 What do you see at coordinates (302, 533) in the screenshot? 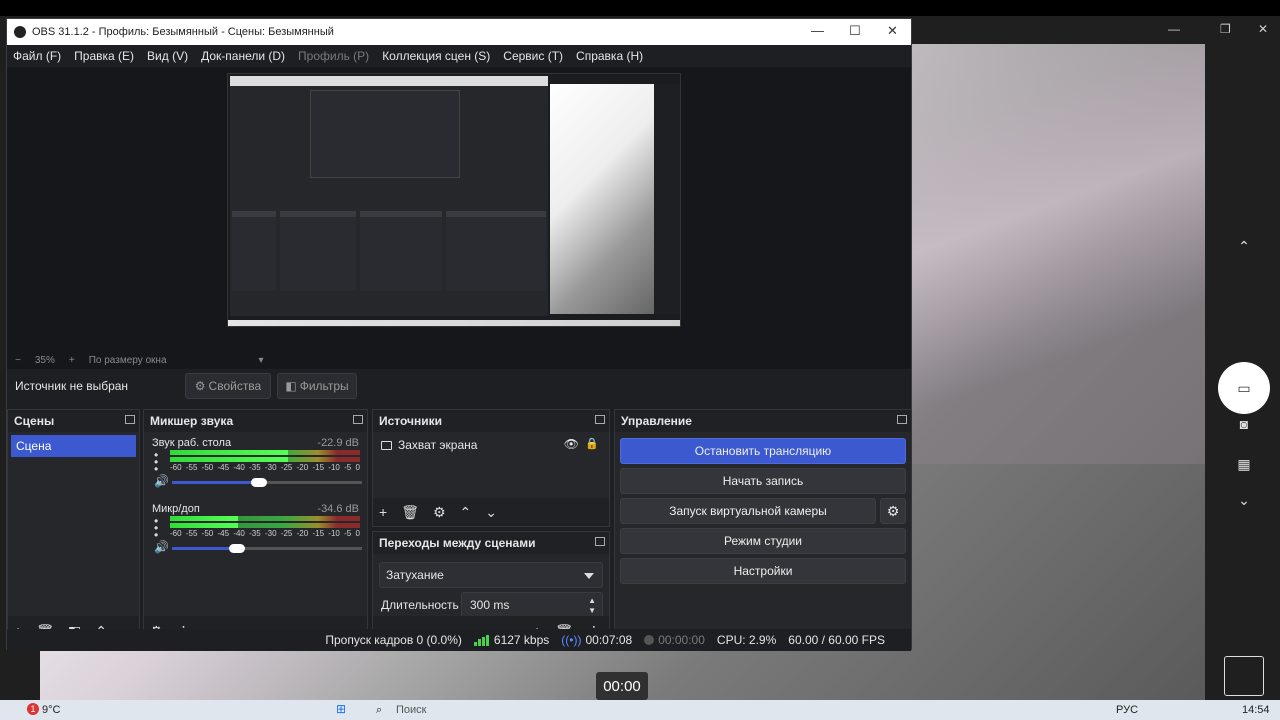
I see `scale-tick: -20` at bounding box center [302, 533].